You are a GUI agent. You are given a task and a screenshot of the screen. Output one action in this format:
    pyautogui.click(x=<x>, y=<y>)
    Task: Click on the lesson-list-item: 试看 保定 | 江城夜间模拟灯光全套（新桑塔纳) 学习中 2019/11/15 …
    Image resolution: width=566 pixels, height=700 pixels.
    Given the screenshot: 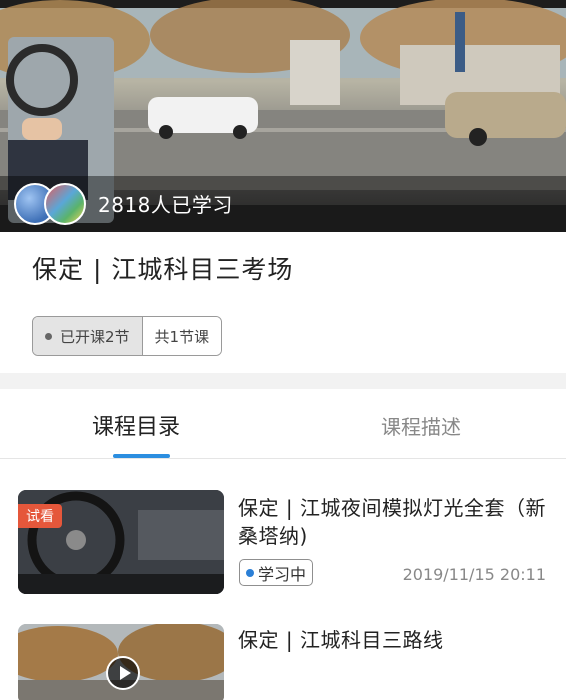 What is the action you would take?
    pyautogui.click(x=283, y=542)
    